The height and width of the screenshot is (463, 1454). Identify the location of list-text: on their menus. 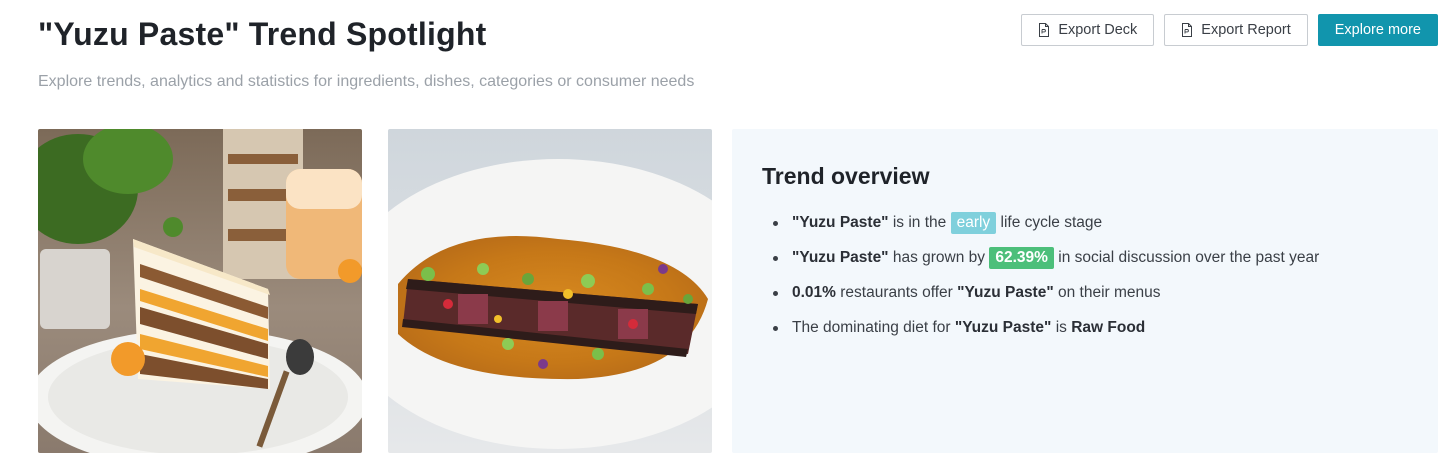
(1107, 292).